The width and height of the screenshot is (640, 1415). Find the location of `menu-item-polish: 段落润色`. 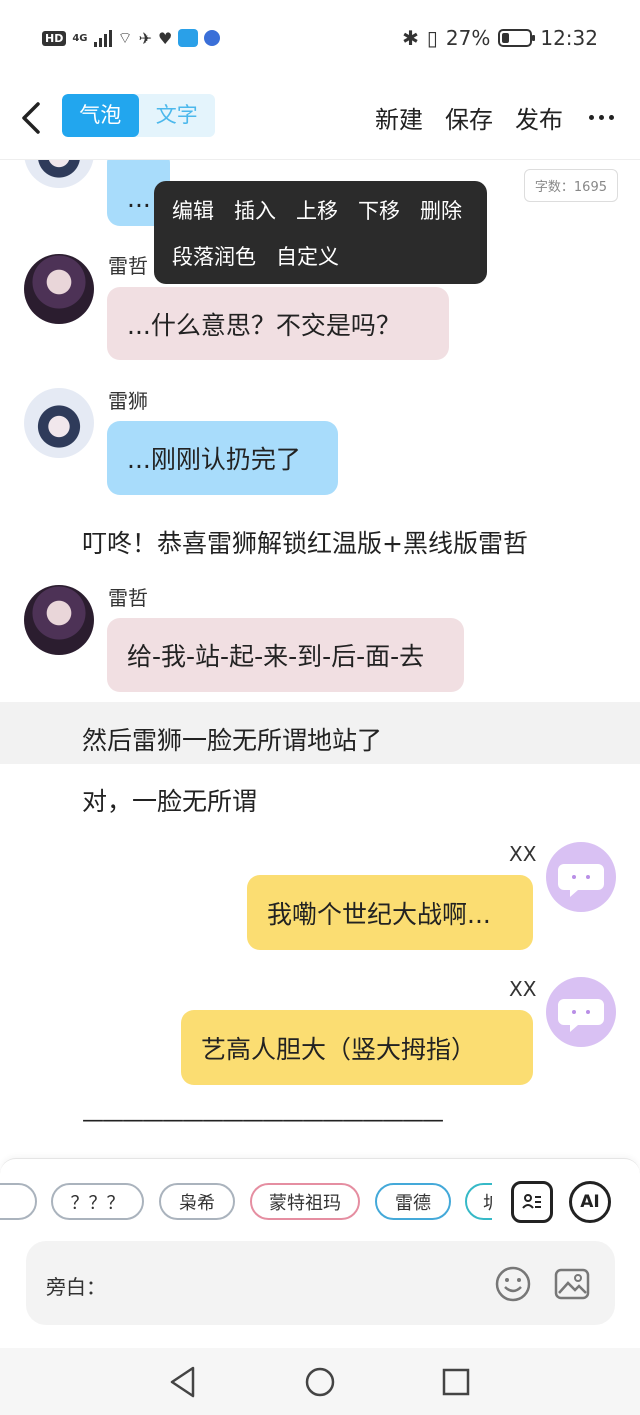

menu-item-polish: 段落润色 is located at coordinates (214, 256).